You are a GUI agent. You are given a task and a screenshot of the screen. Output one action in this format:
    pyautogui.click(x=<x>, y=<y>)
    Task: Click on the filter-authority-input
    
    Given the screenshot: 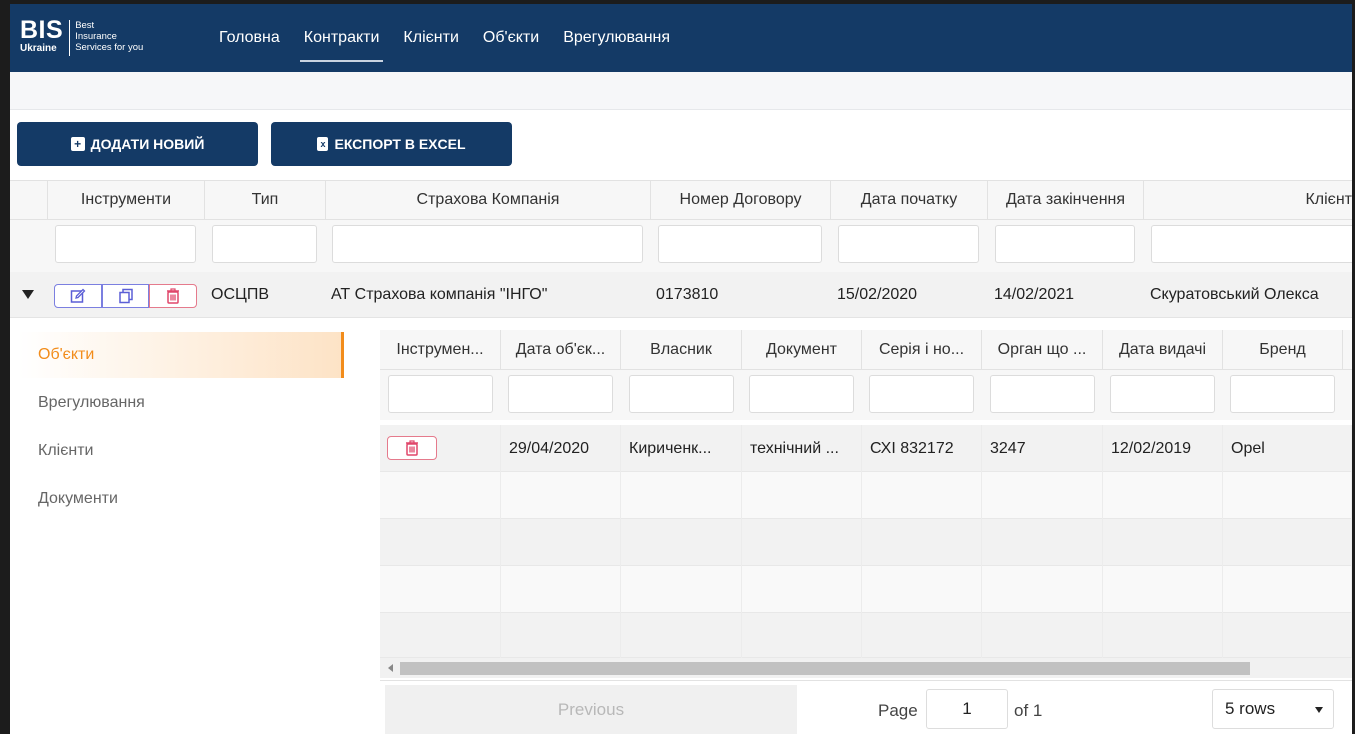 What is the action you would take?
    pyautogui.click(x=1042, y=394)
    